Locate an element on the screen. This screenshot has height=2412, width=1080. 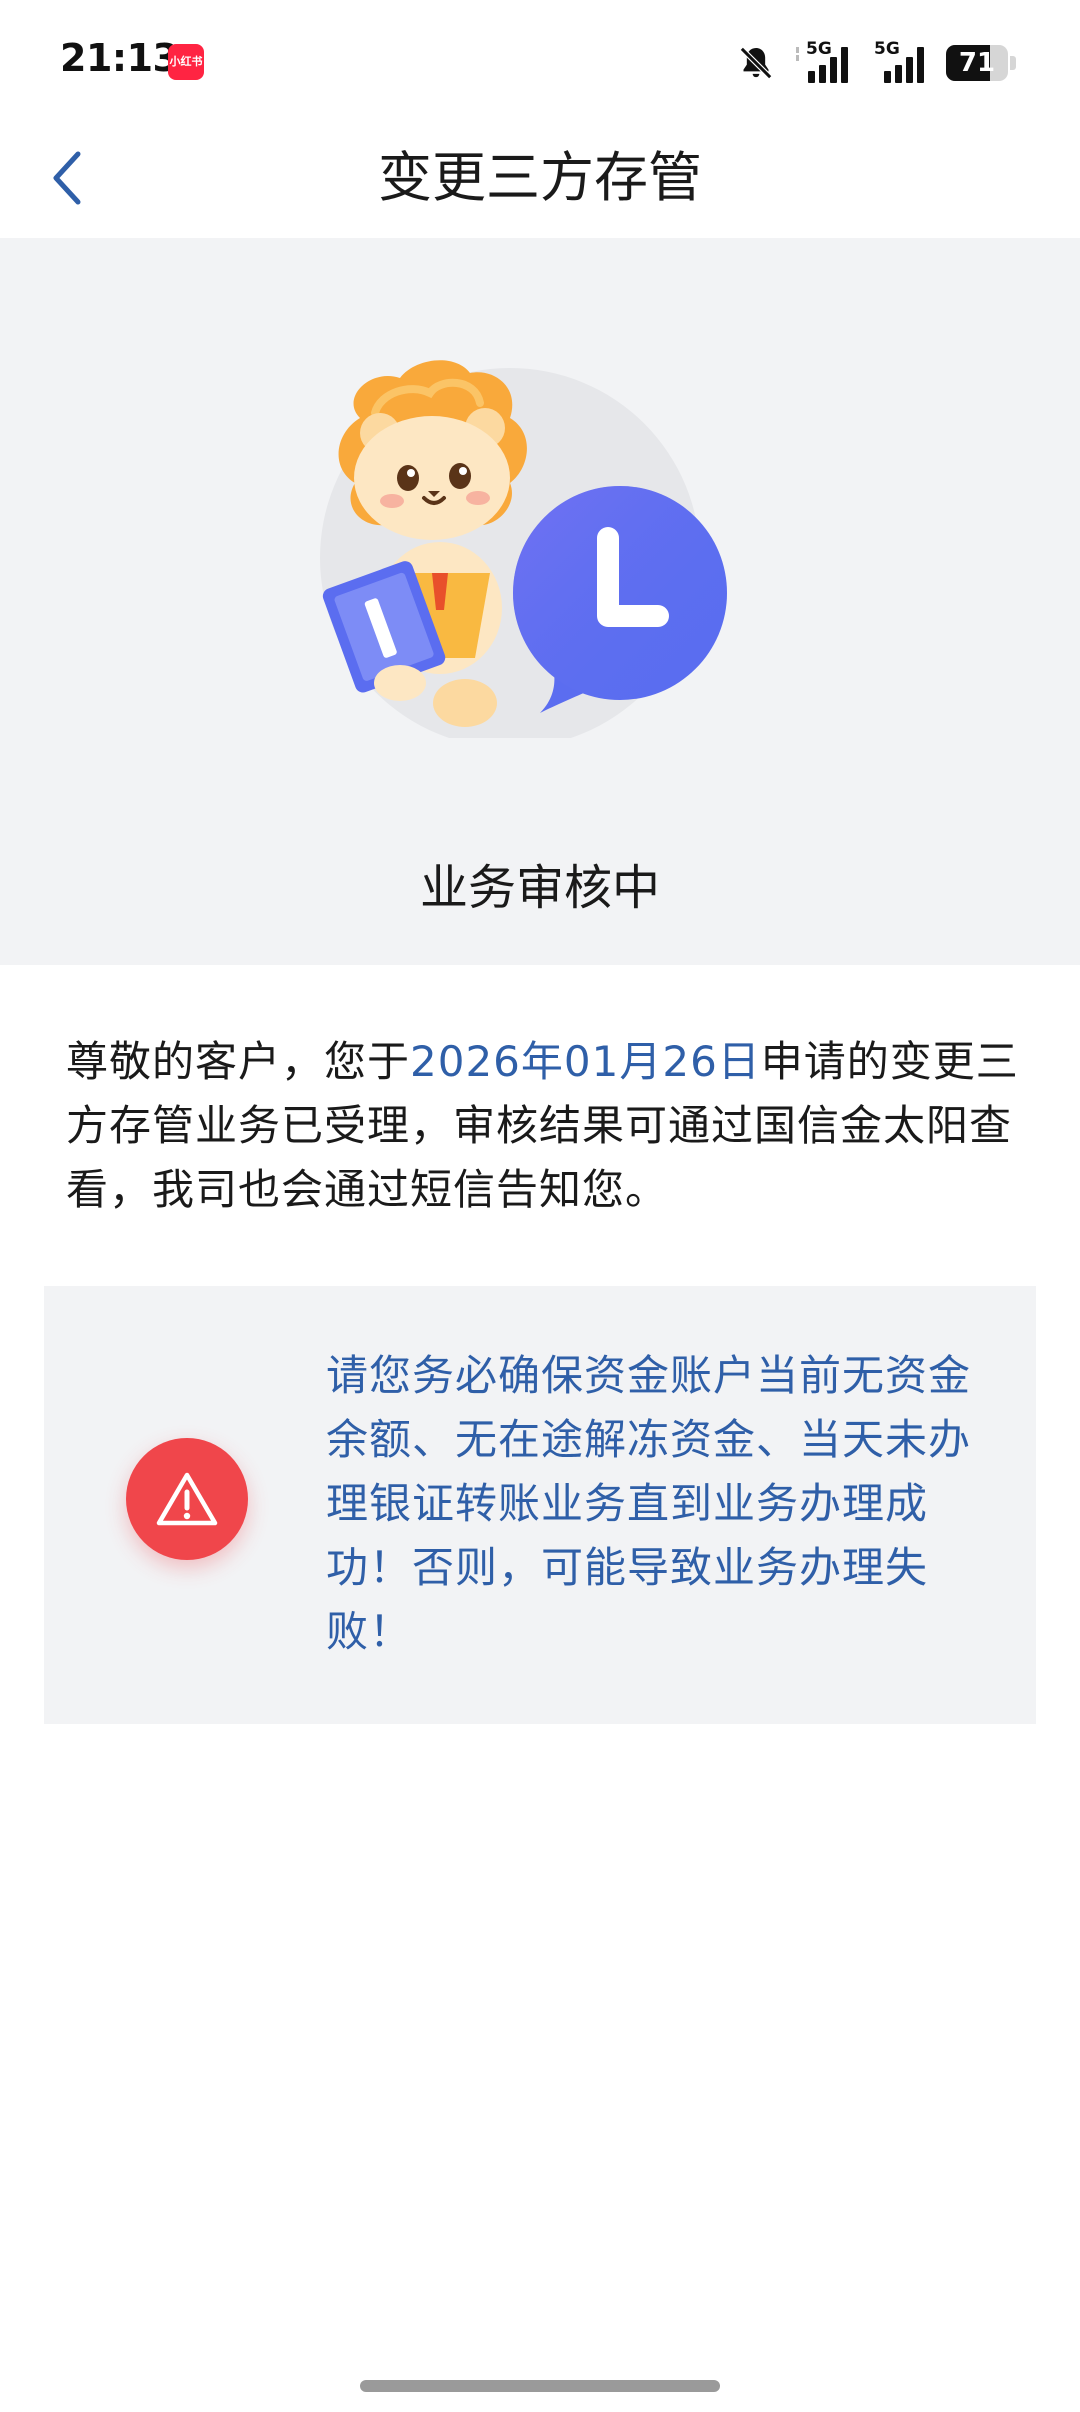
bell-muted-icon is located at coordinates (756, 63).